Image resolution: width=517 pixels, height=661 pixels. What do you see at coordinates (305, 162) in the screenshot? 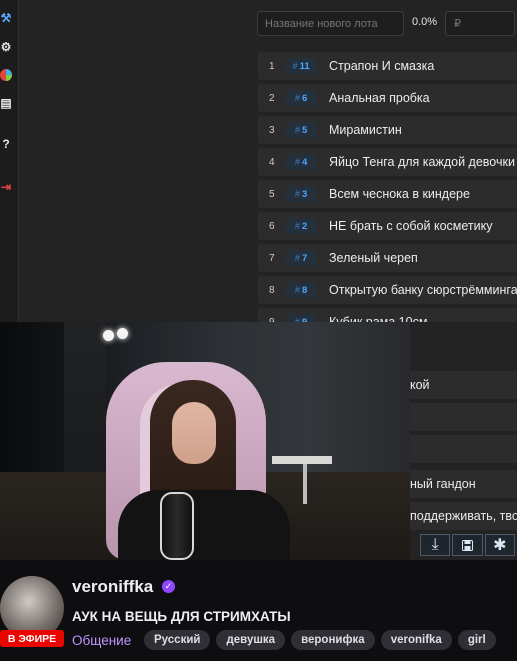
I see `lot-id-value: 4` at bounding box center [305, 162].